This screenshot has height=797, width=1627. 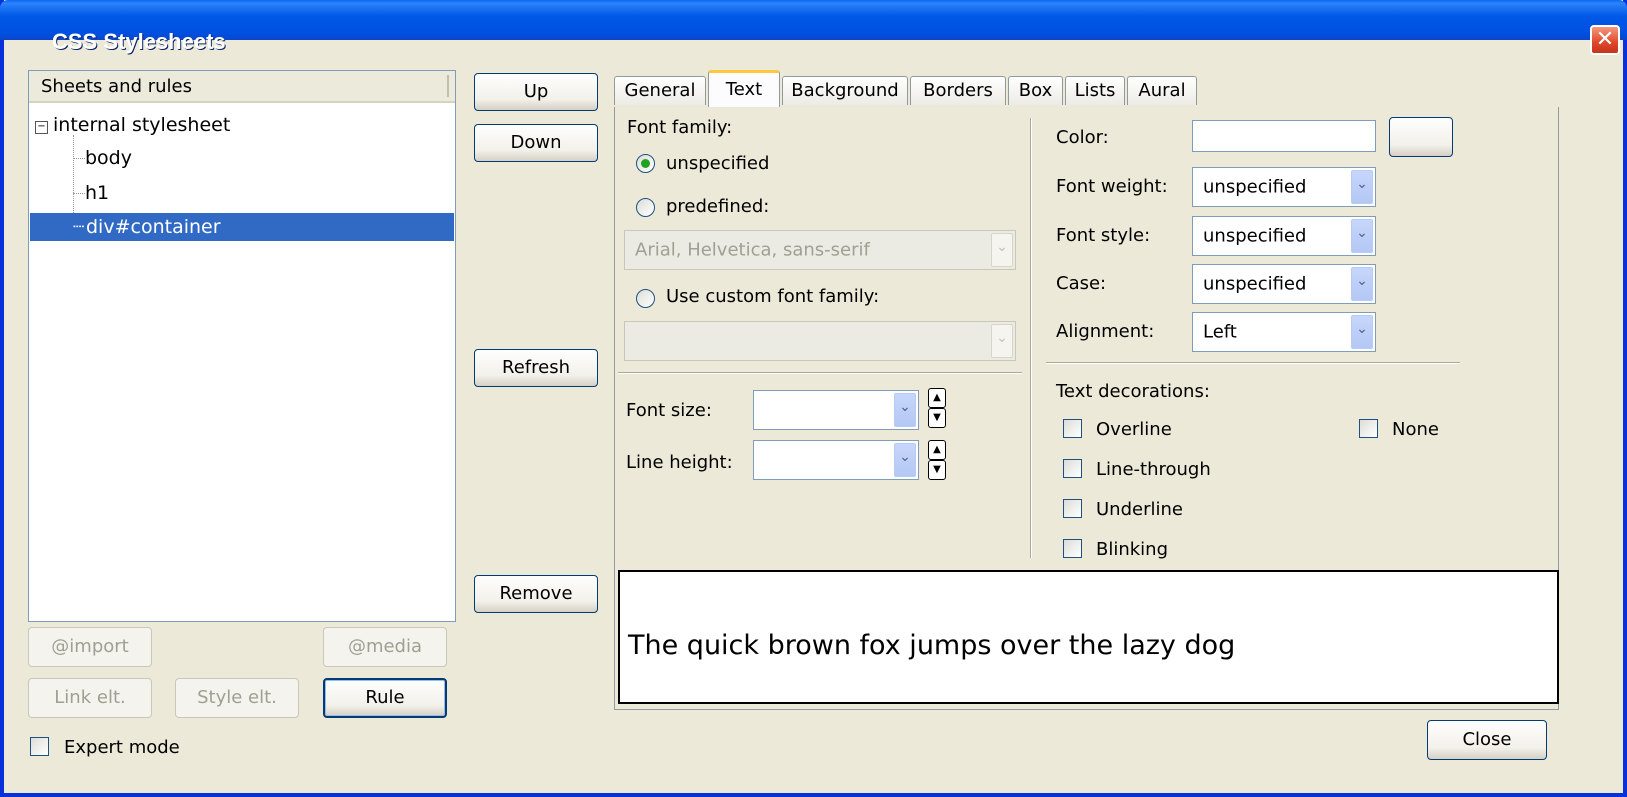 I want to click on line-through-label: Line-through, so click(x=1153, y=469).